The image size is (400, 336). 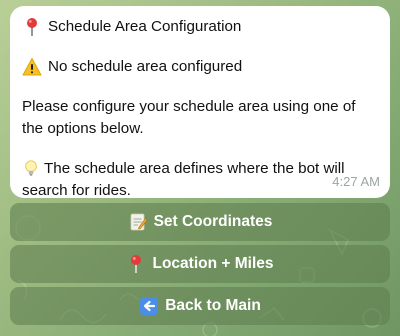 What do you see at coordinates (145, 26) in the screenshot?
I see `message-title: Schedule Area Configuration` at bounding box center [145, 26].